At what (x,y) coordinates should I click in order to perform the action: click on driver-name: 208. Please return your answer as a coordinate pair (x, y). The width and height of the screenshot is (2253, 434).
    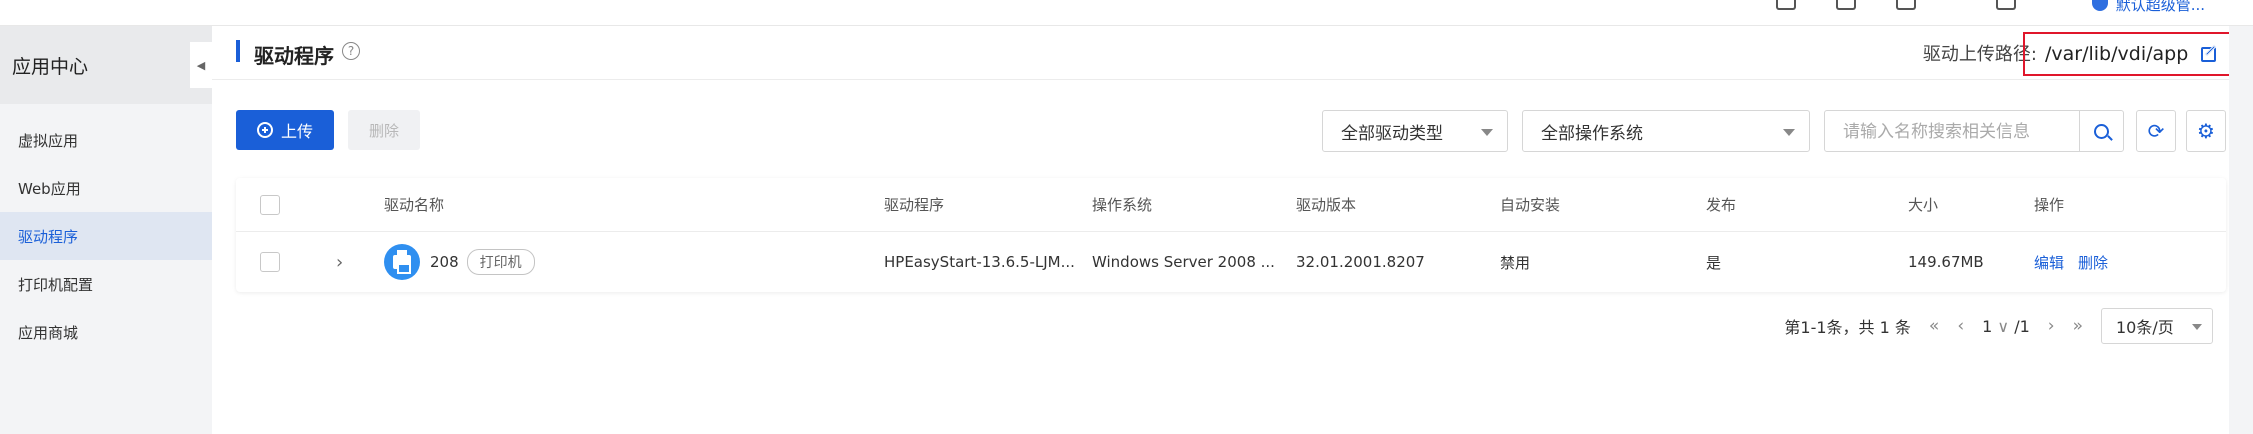
    Looking at the image, I should click on (444, 262).